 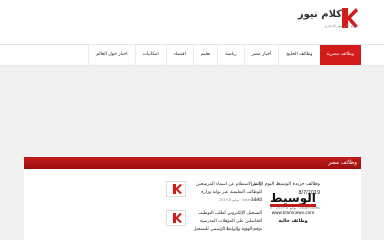 I want to click on site-logo: كلام نيوز موقع كلام نيوز الإخباري, so click(x=327, y=21).